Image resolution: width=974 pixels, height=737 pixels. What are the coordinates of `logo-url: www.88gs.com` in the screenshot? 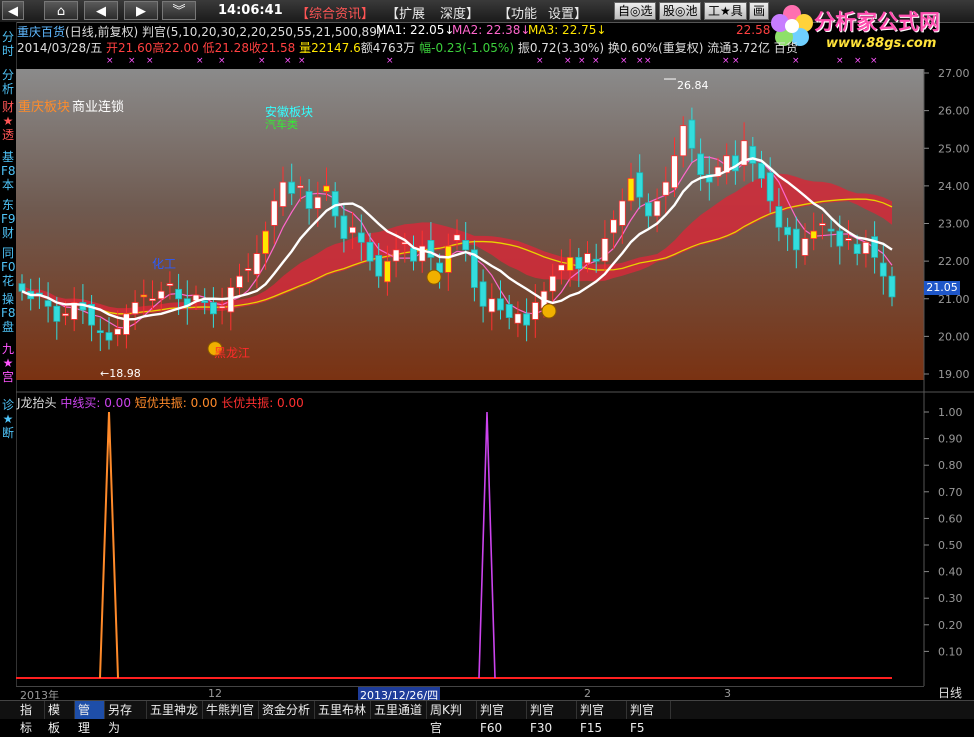 It's located at (881, 43).